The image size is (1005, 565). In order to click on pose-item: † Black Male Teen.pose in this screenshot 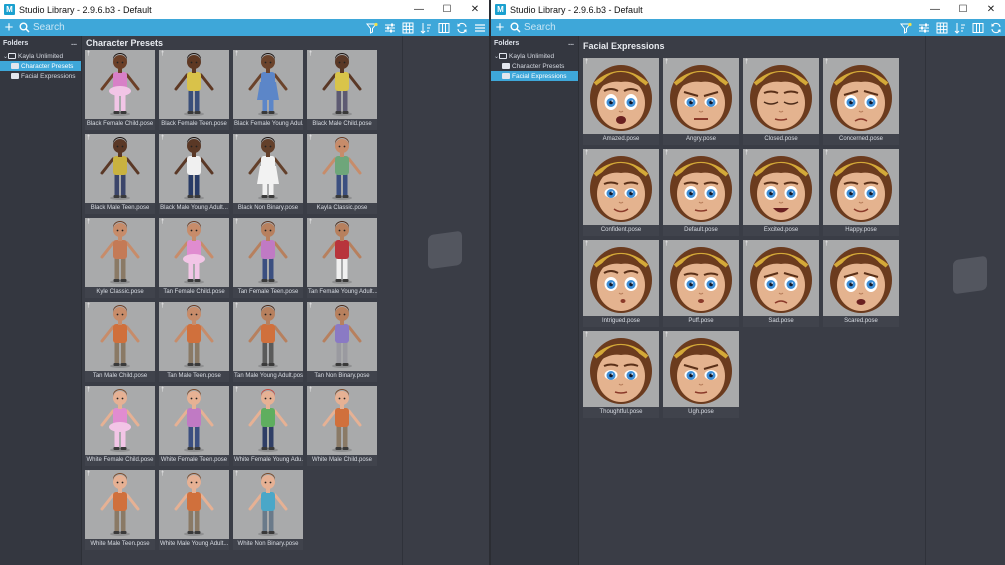, I will do `click(120, 174)`.